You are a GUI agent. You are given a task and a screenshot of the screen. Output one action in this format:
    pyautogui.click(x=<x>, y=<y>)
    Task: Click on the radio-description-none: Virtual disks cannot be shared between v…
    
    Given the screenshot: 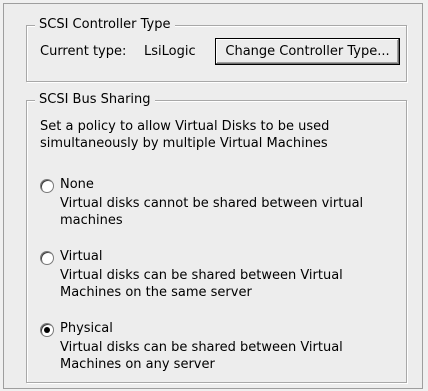 What is the action you would take?
    pyautogui.click(x=212, y=212)
    